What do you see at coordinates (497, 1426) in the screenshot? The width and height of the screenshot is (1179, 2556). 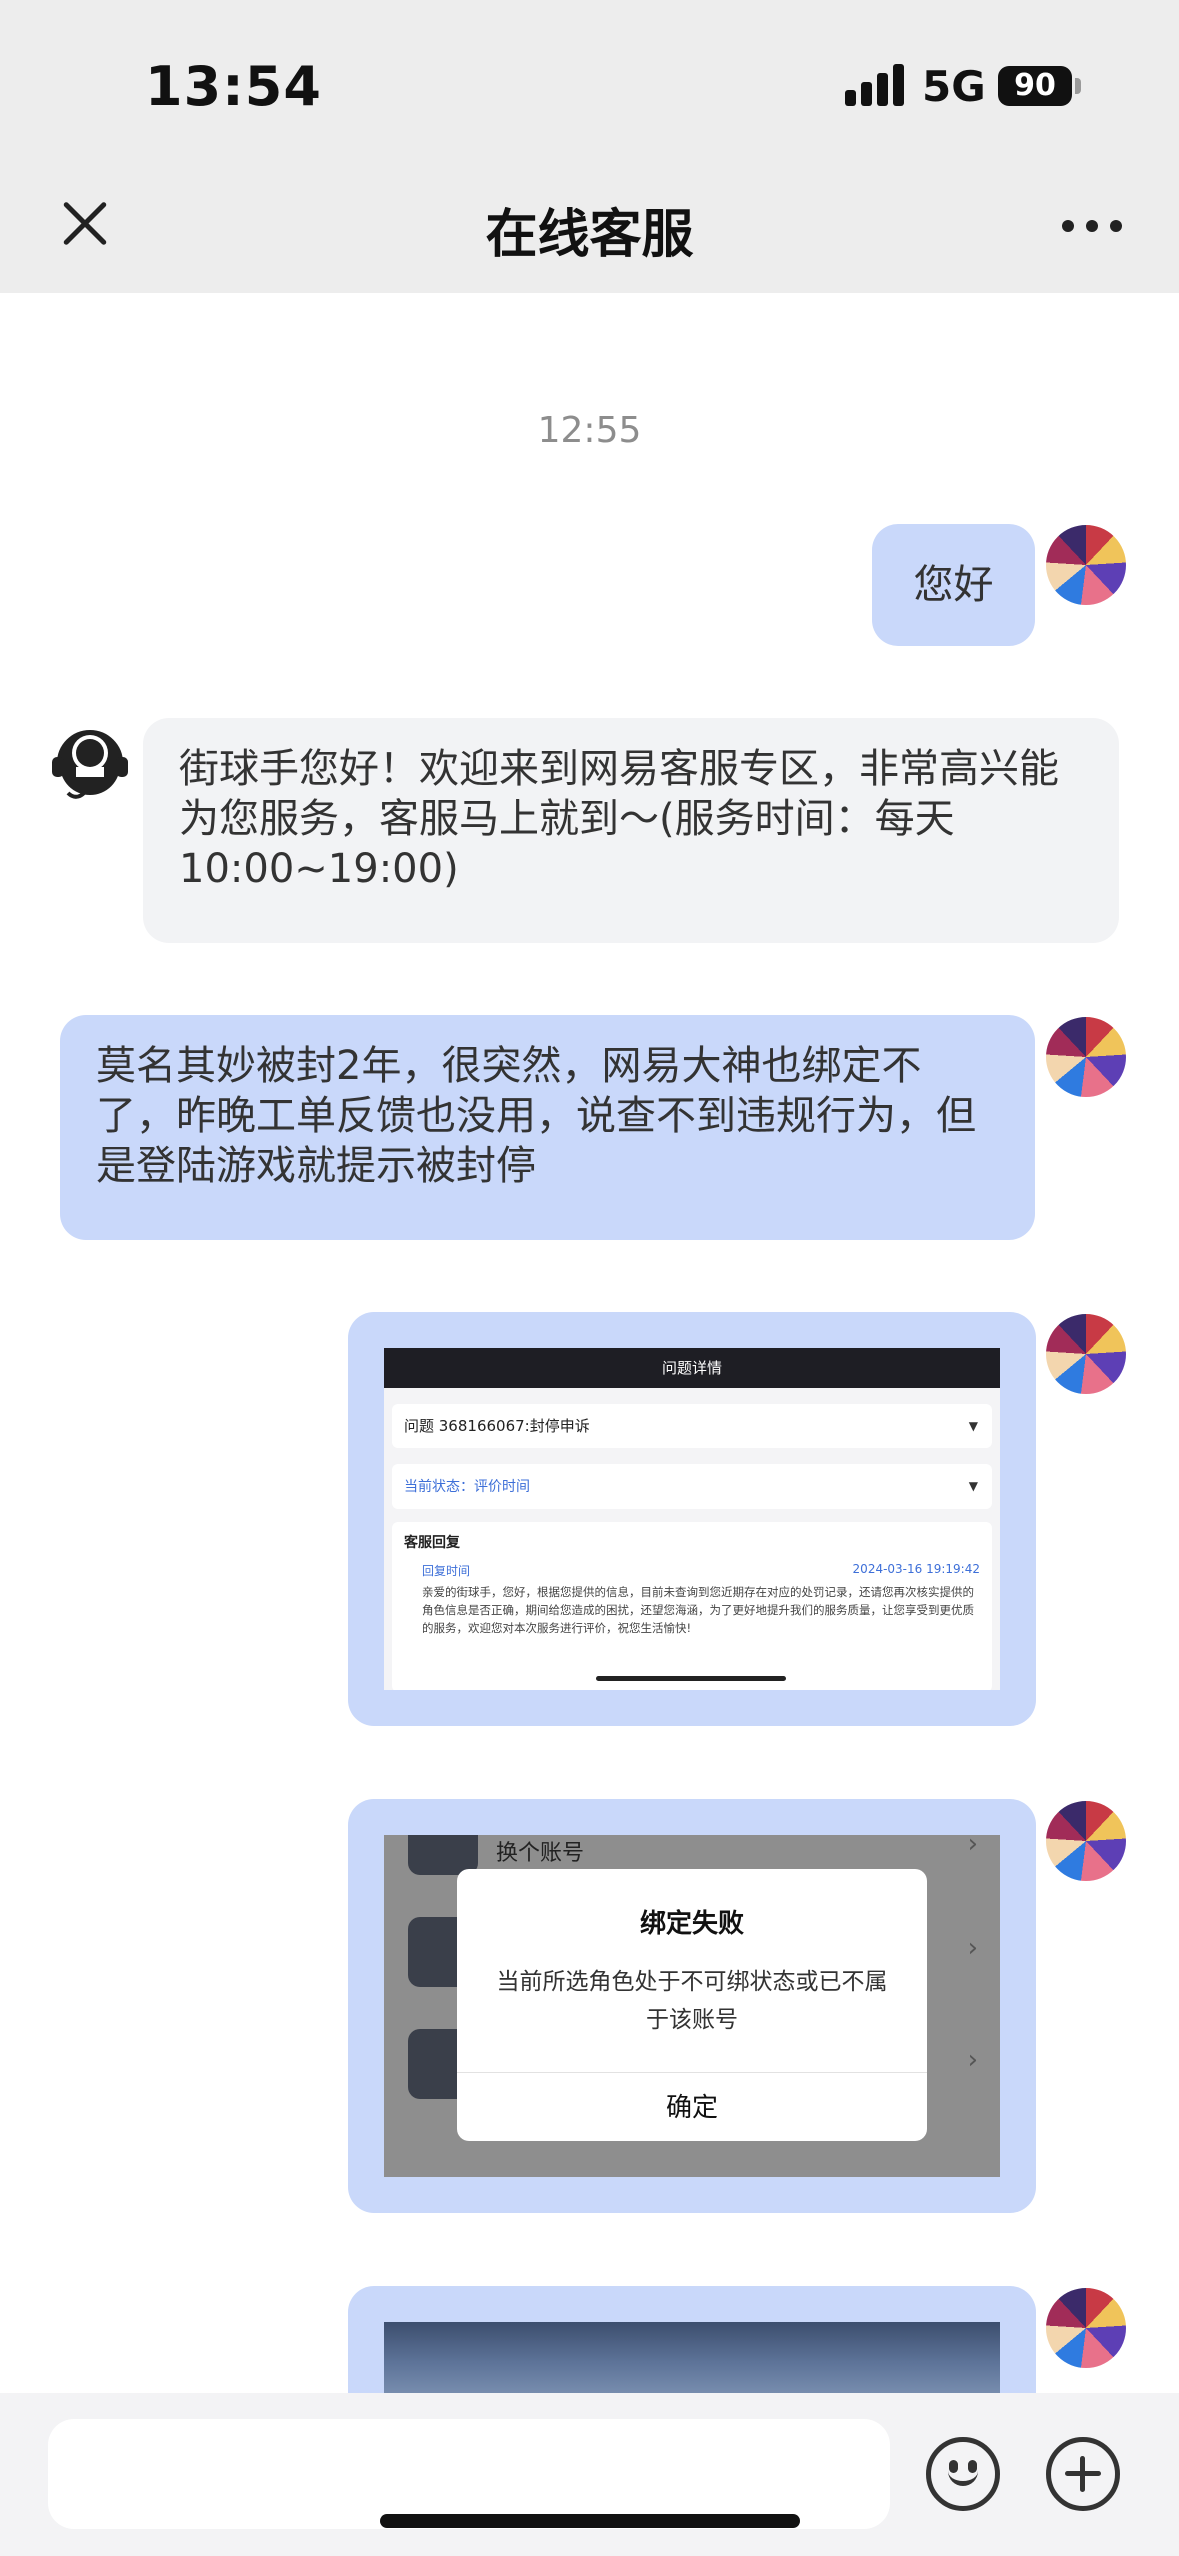 I see `ticket-issue: 问题 368166067:封停申诉` at bounding box center [497, 1426].